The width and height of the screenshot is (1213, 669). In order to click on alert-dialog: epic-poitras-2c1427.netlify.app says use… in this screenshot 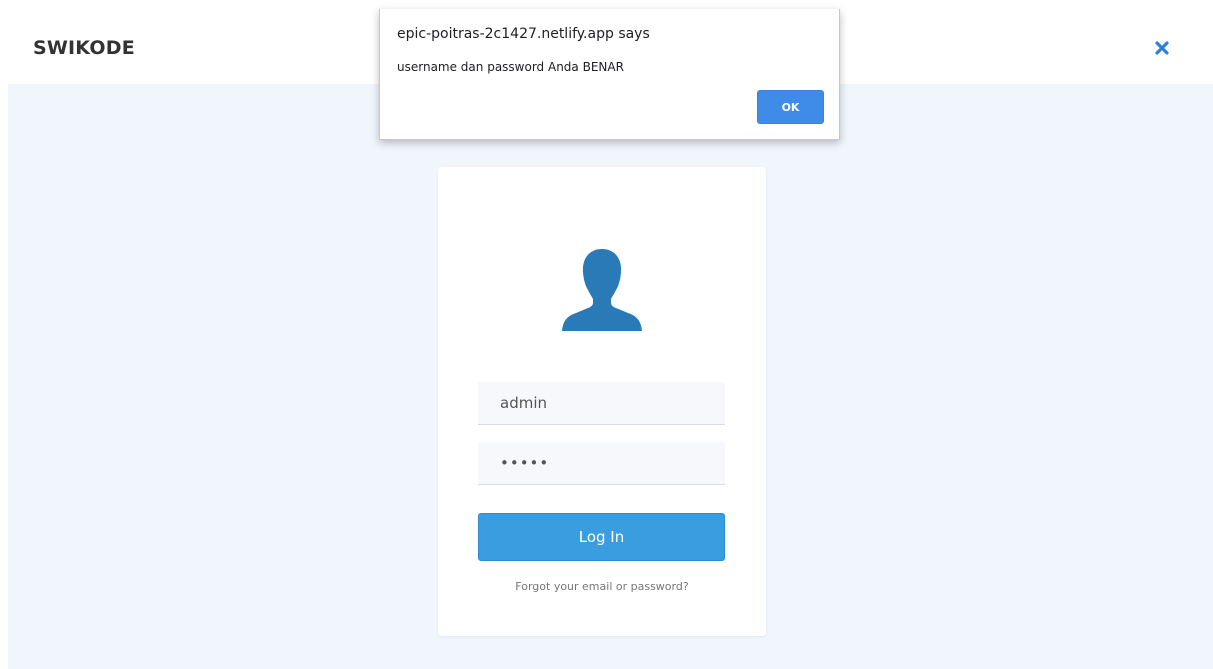, I will do `click(609, 74)`.